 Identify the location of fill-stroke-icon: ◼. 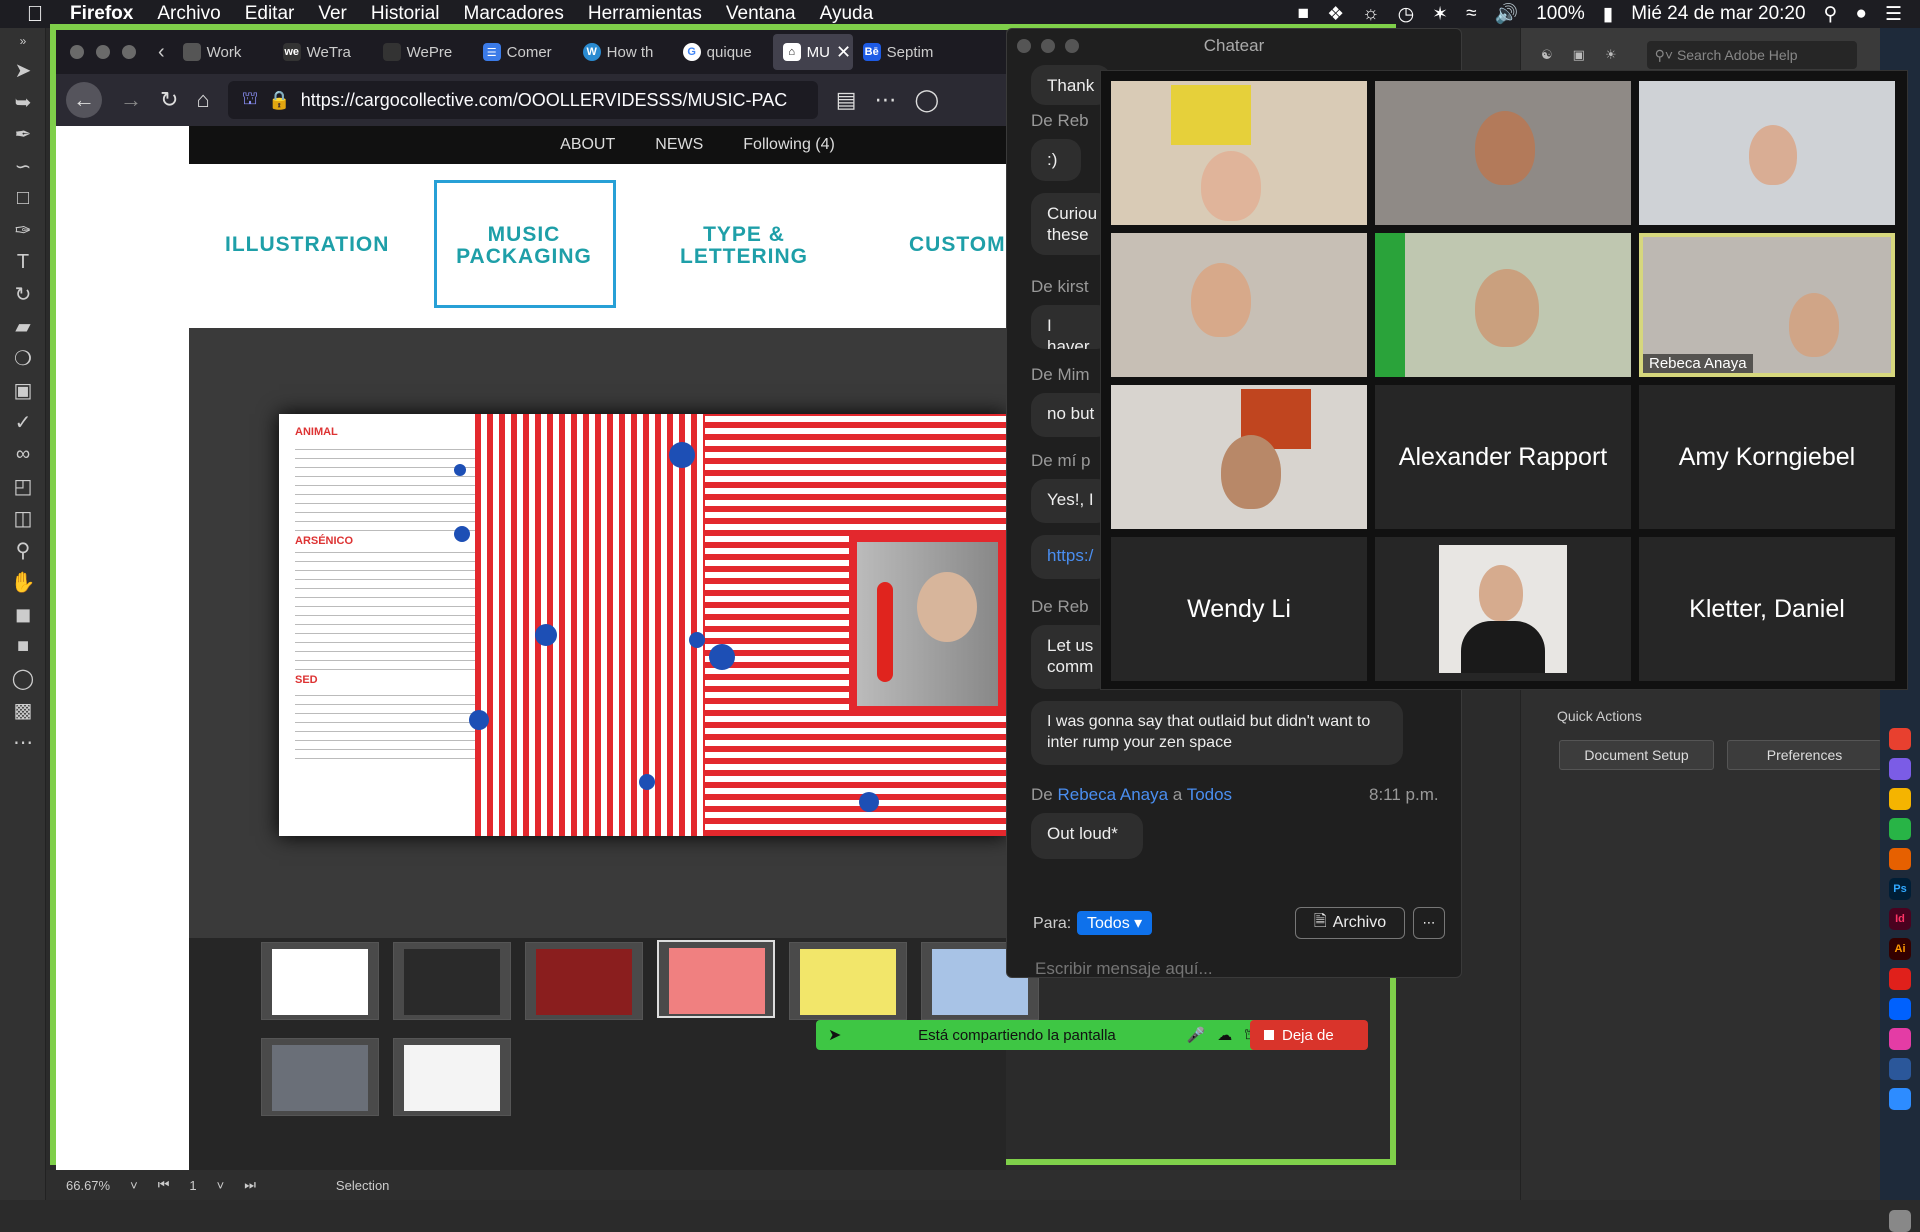
(23, 614).